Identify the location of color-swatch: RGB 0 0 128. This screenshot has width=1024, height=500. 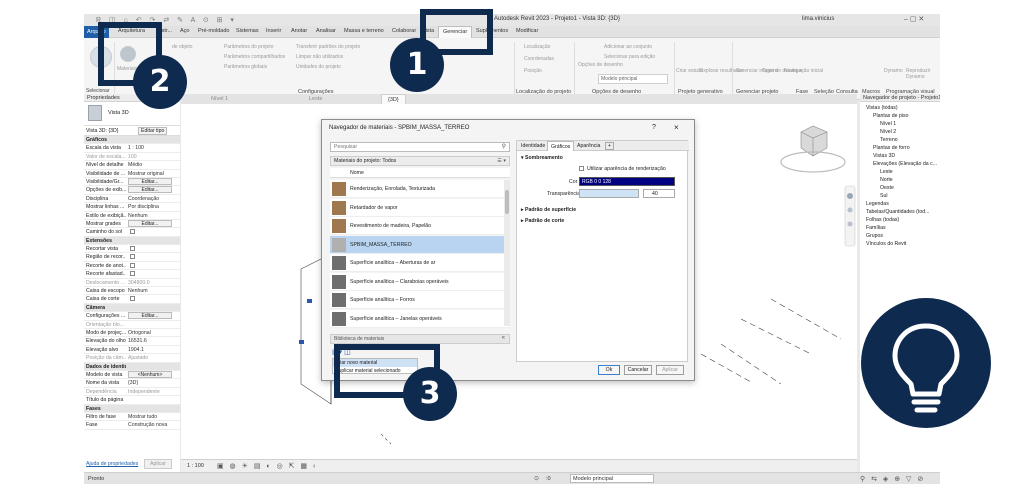
(627, 181).